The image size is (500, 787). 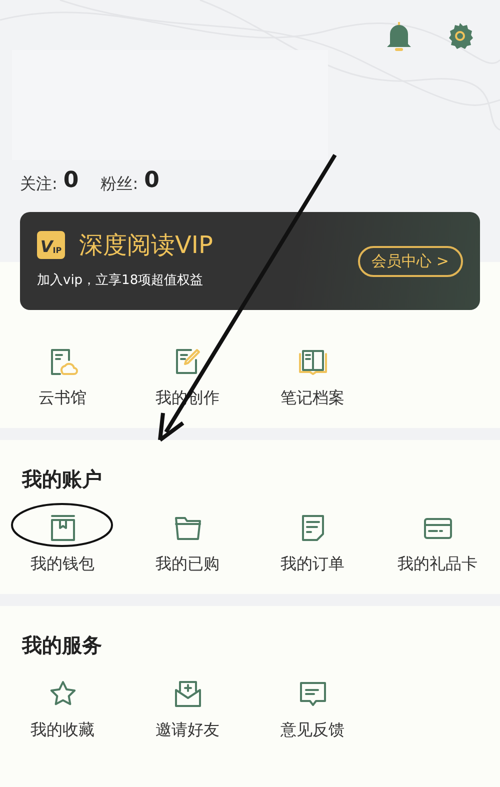 I want to click on member-center-button: 会员中心 >, so click(x=410, y=261).